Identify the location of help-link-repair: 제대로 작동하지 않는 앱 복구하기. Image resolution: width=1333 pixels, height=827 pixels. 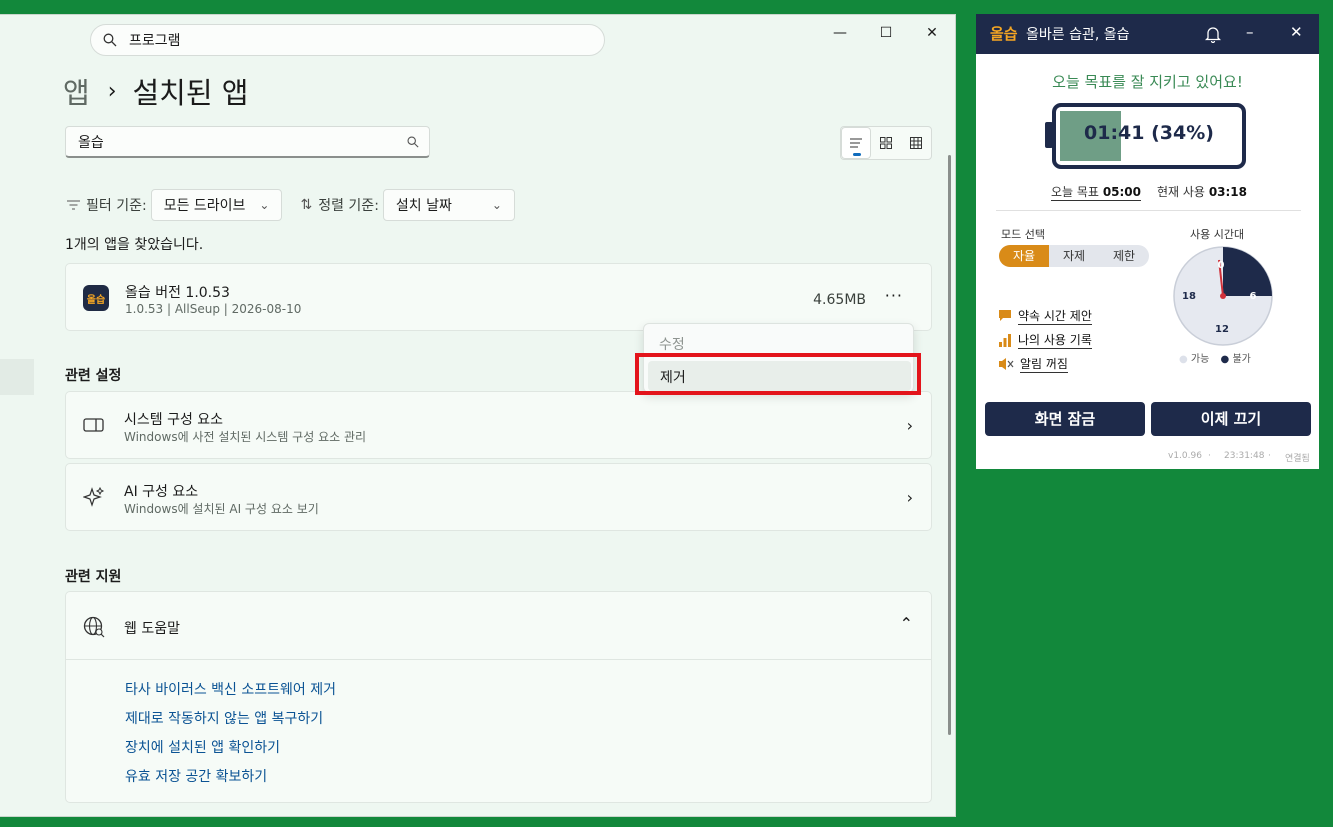
(224, 718).